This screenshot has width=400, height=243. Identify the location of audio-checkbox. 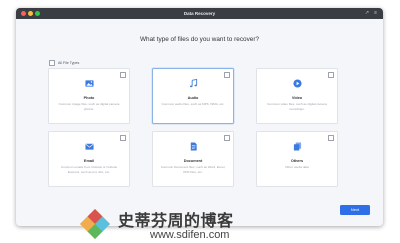
(227, 75).